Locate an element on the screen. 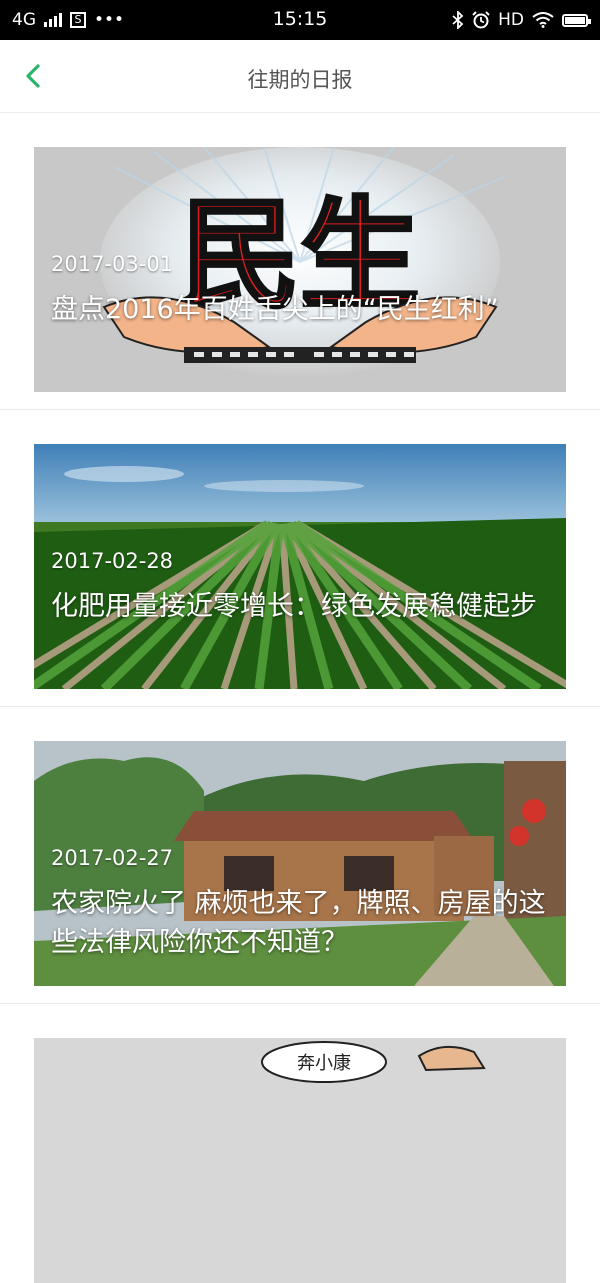 The height and width of the screenshot is (1283, 600). article-title: 盘点2016年百姓舌尖上的“民生红利” is located at coordinates (275, 309).